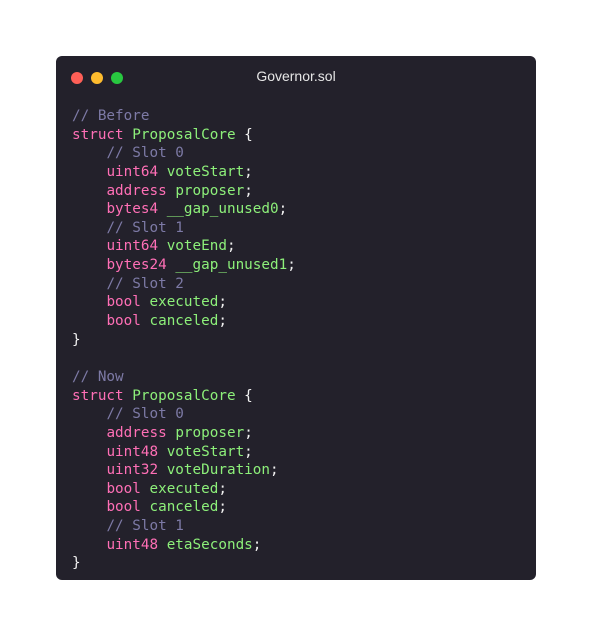 This screenshot has height=636, width=592. What do you see at coordinates (209, 544) in the screenshot?
I see `code-token-name: etaSeconds` at bounding box center [209, 544].